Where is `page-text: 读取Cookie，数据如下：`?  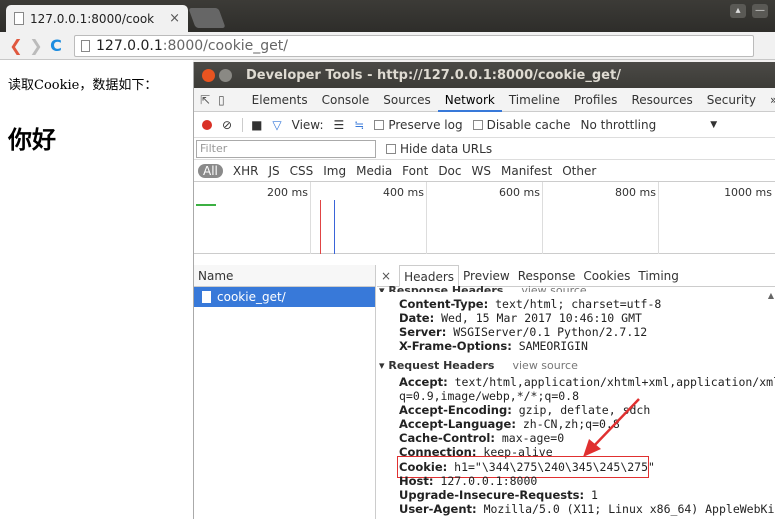
page-text: 读取Cookie，数据如下： is located at coordinates (83, 85).